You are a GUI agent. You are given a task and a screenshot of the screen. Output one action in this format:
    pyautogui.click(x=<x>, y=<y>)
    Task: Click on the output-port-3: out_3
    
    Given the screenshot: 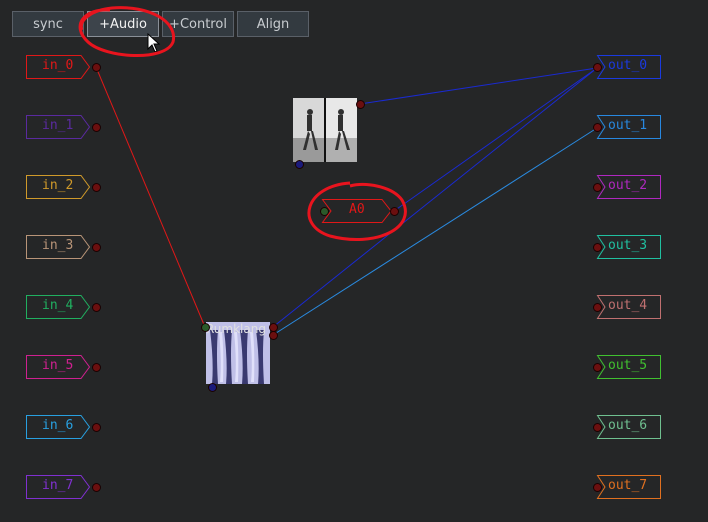 What is the action you would take?
    pyautogui.click(x=628, y=247)
    